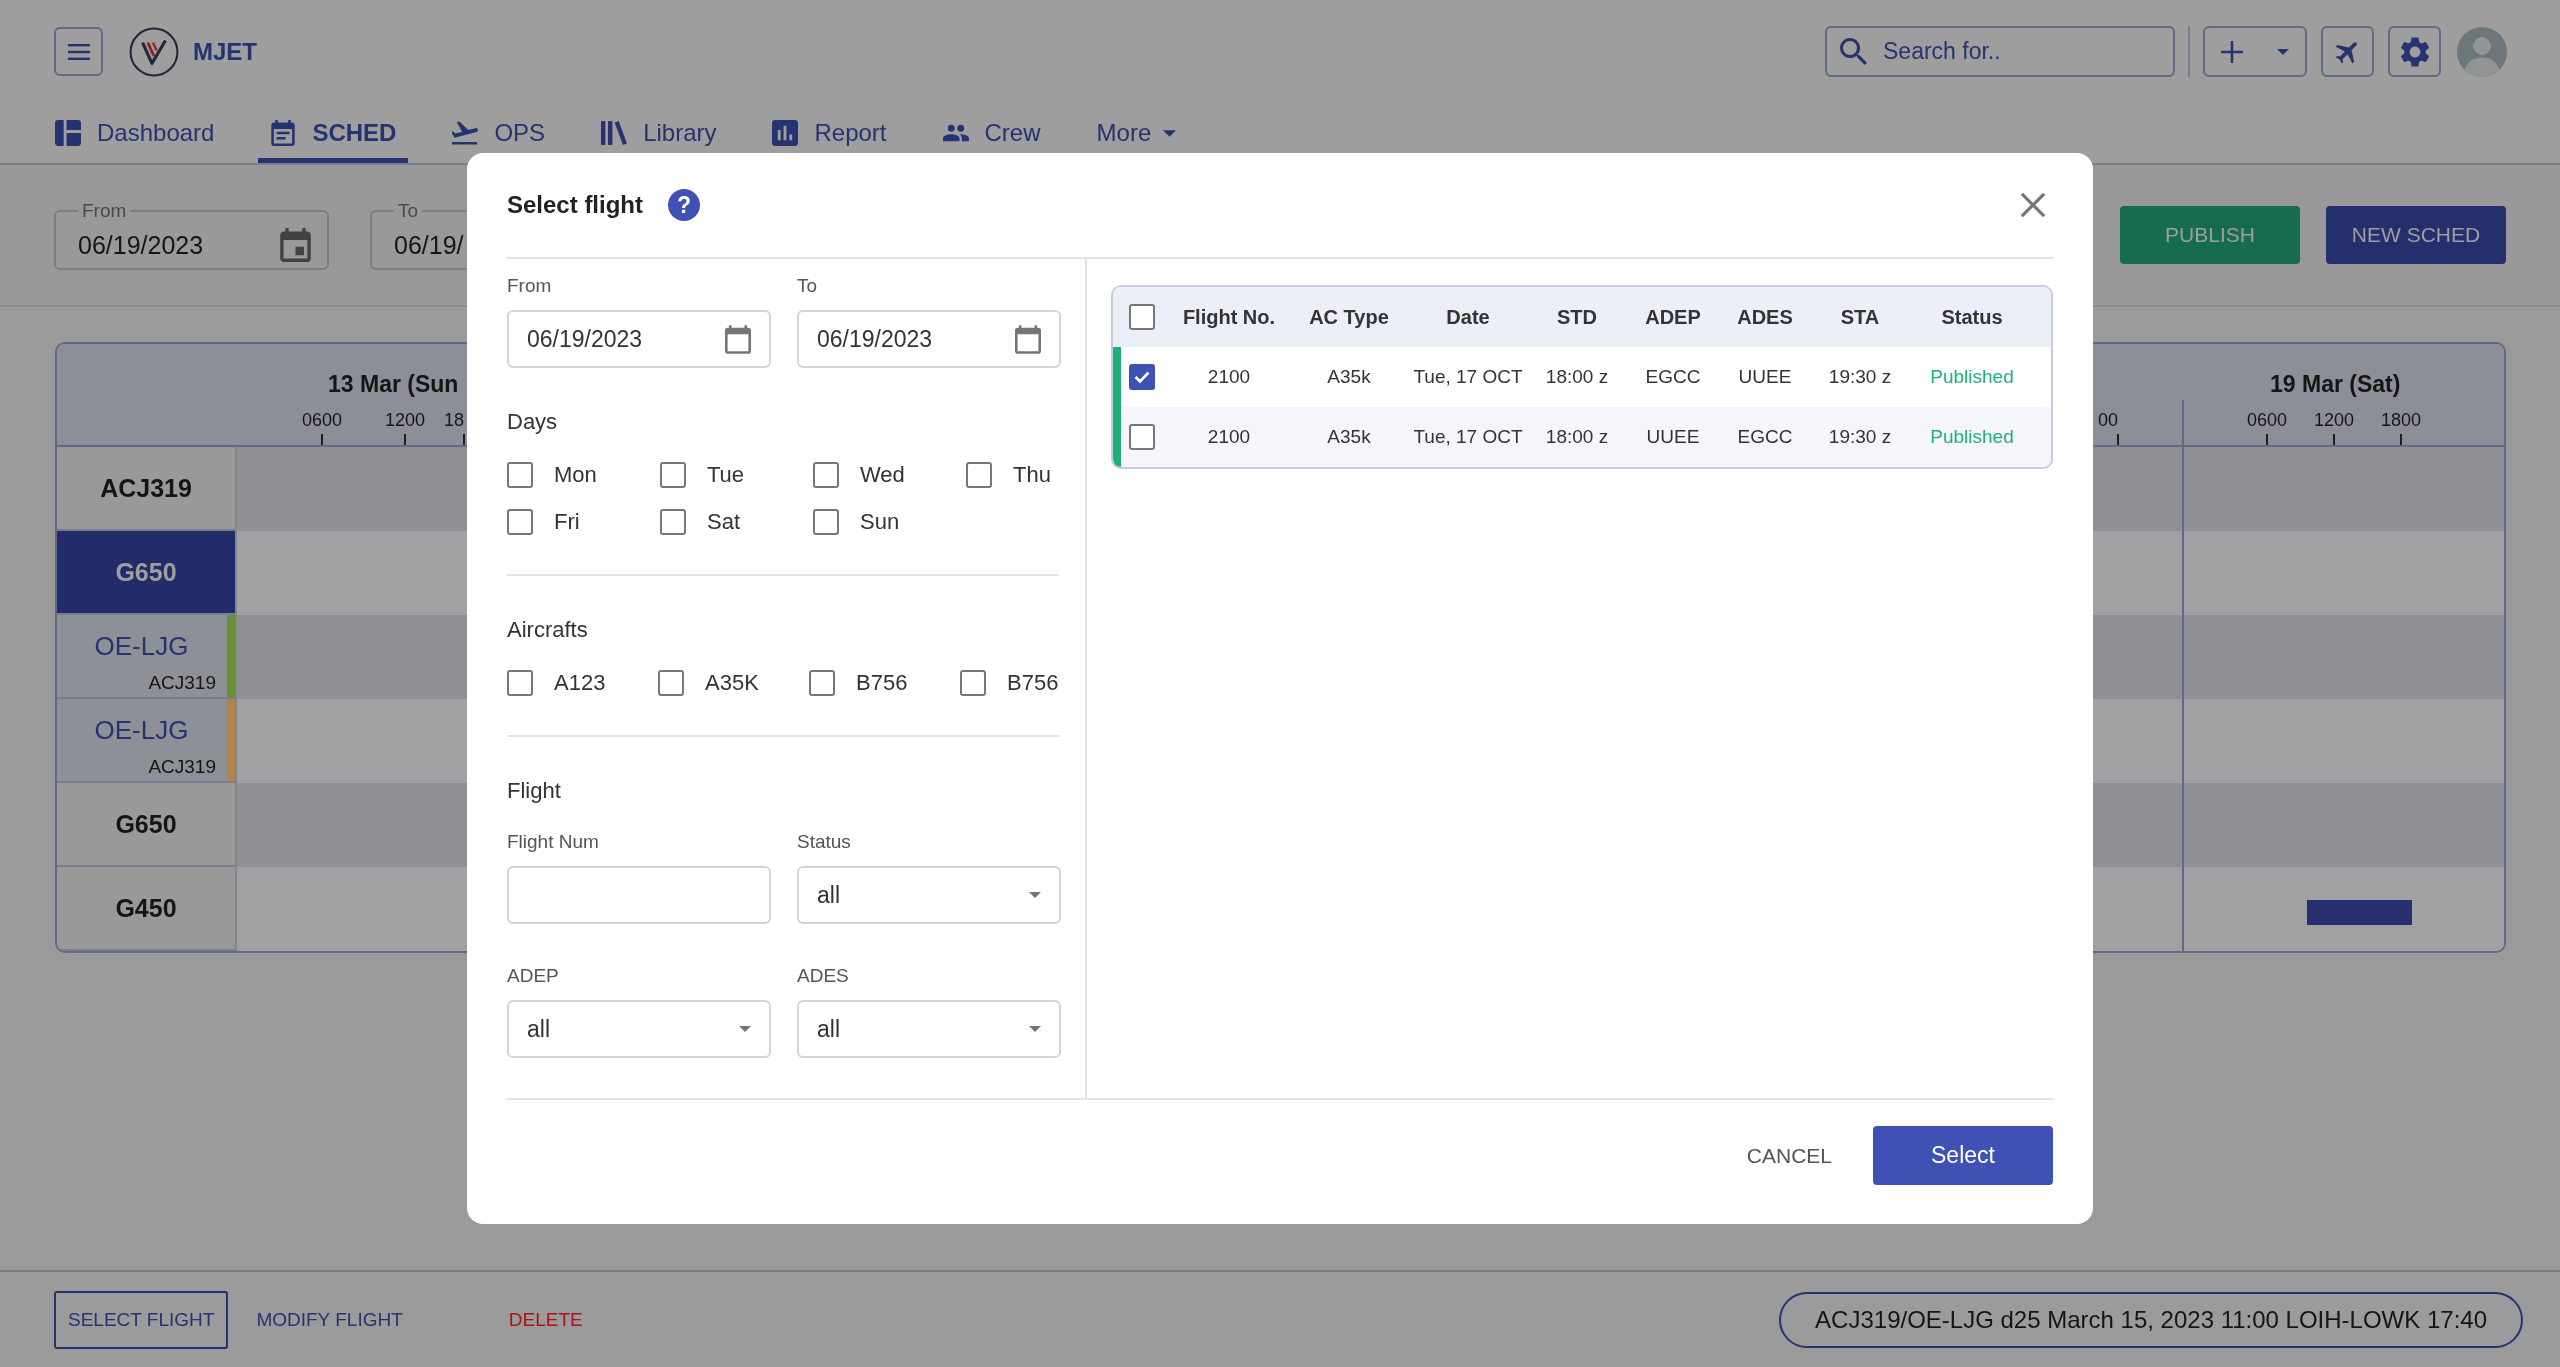 The image size is (2560, 1367). I want to click on table-cell: EGCC, so click(1765, 437).